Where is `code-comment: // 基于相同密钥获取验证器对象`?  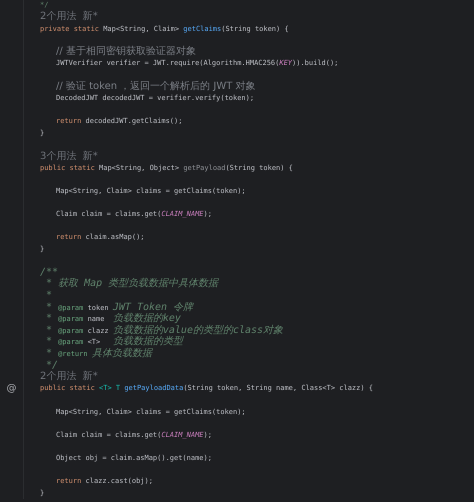 code-comment: // 基于相同密钥获取验证器对象 is located at coordinates (126, 52).